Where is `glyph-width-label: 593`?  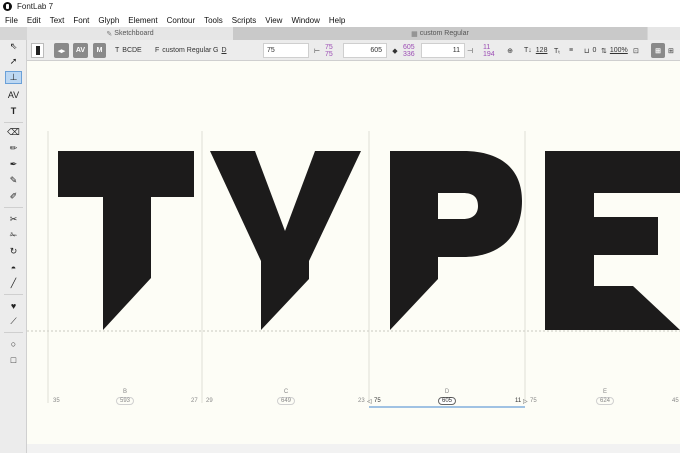 glyph-width-label: 593 is located at coordinates (125, 401).